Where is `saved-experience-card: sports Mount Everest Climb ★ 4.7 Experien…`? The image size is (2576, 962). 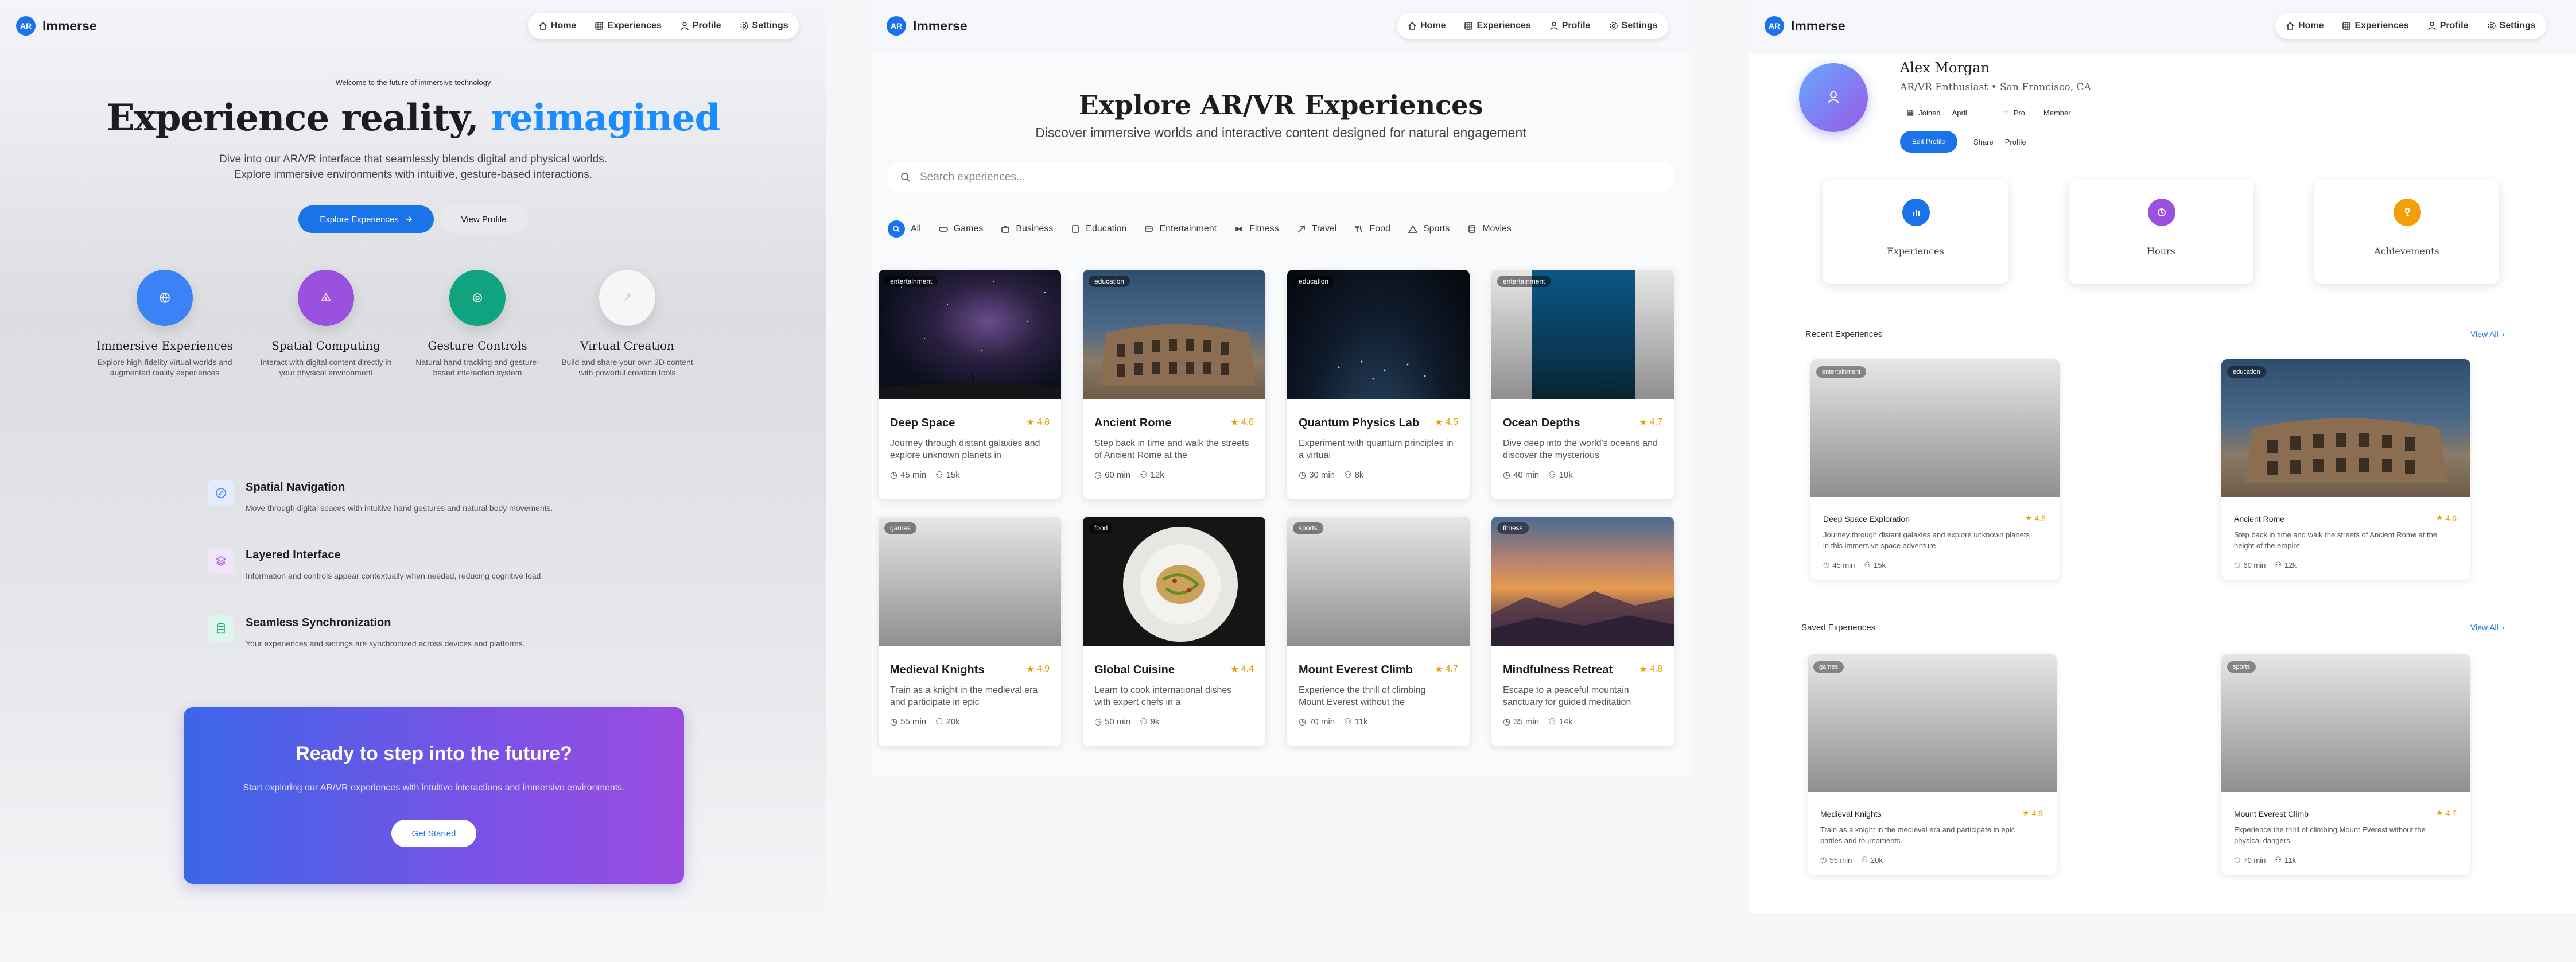 saved-experience-card: sports Mount Everest Climb ★ 4.7 Experien… is located at coordinates (2345, 764).